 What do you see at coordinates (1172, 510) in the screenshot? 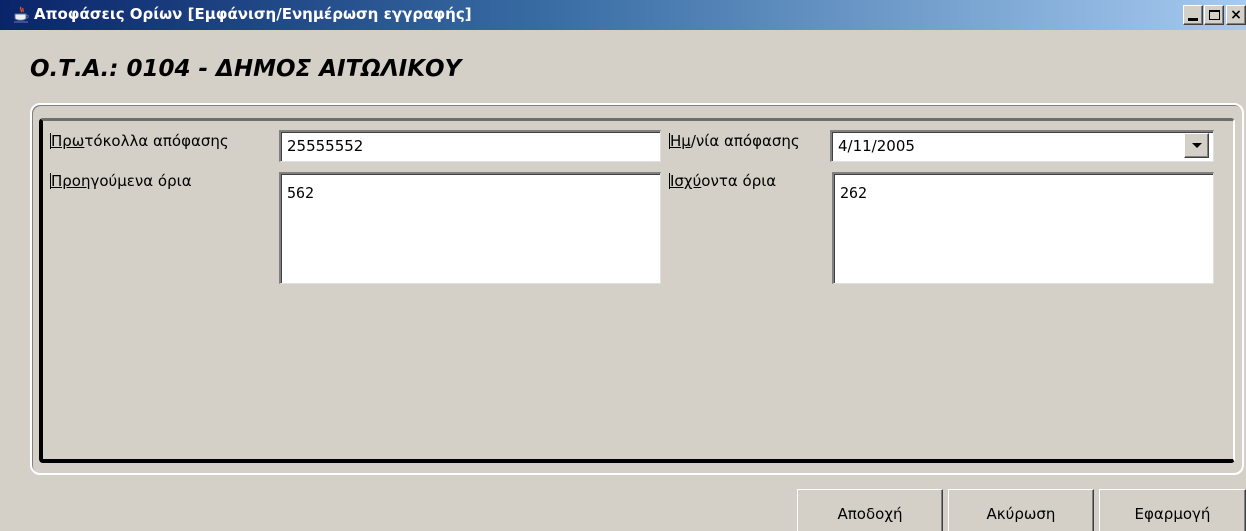
I see `apply-button: Εφαρμογή` at bounding box center [1172, 510].